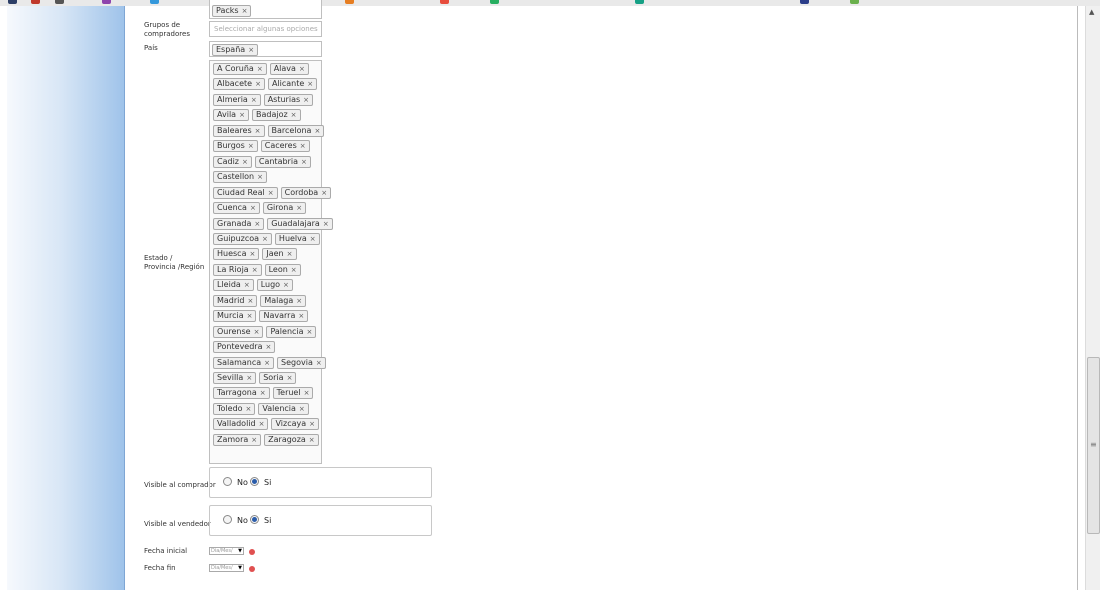 The image size is (1100, 590). Describe the element at coordinates (244, 347) in the screenshot. I see `province-token: Pontevedra ×` at that location.